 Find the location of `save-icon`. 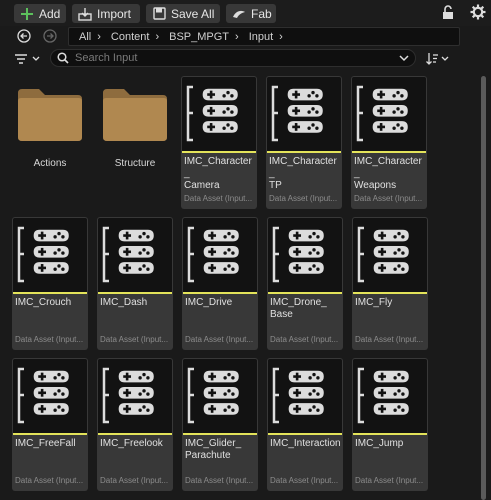

save-icon is located at coordinates (159, 14).